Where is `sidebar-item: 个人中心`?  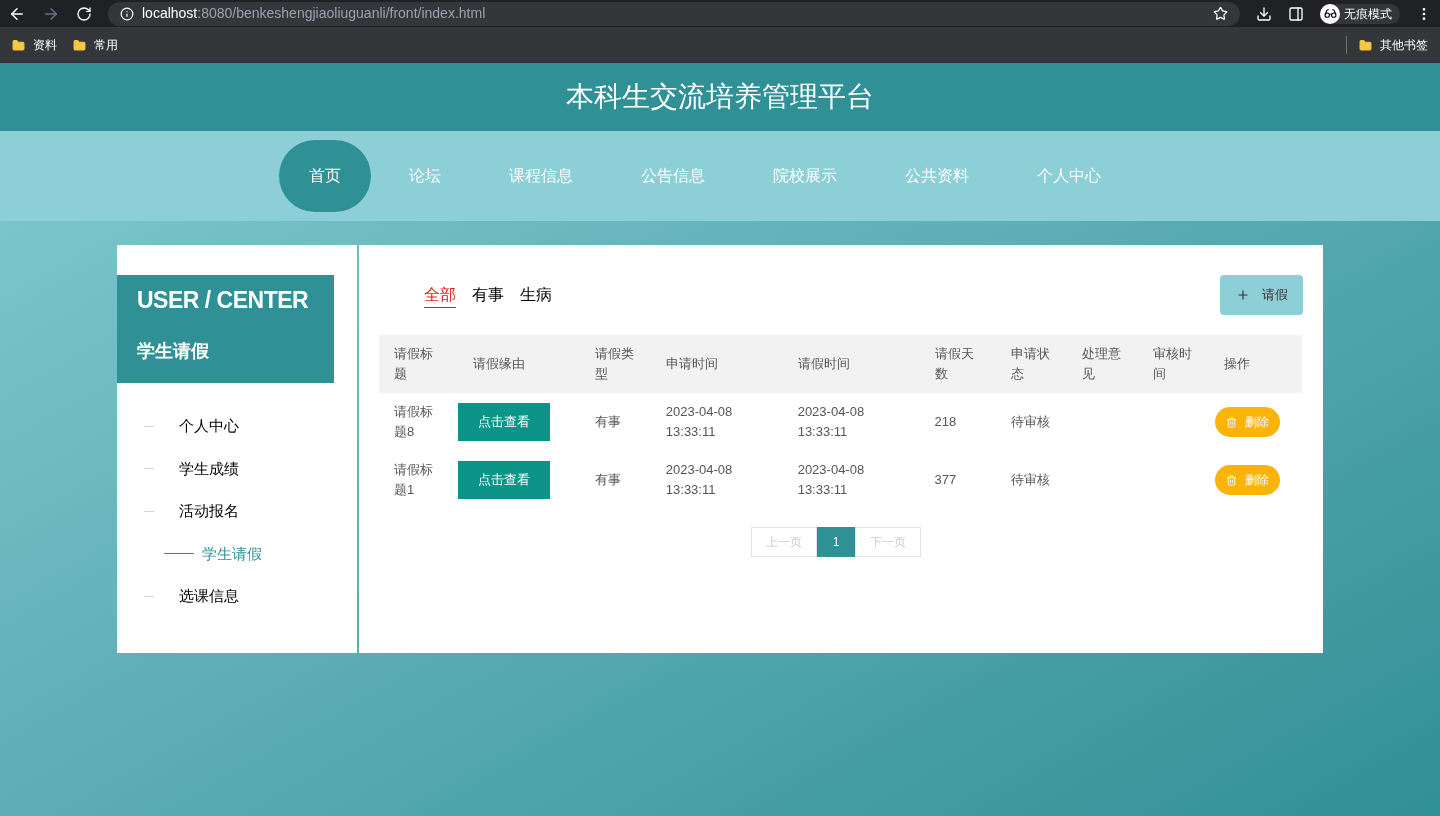
sidebar-item: 个人中心 is located at coordinates (237, 426).